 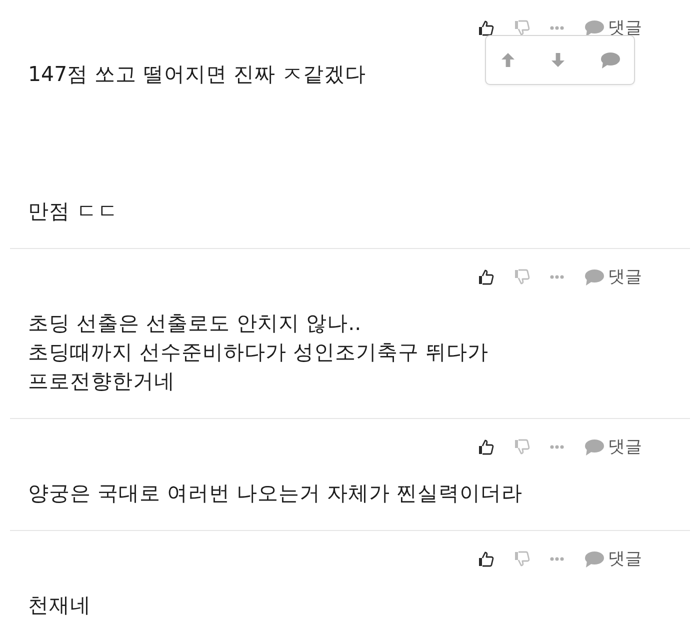 What do you see at coordinates (197, 74) in the screenshot?
I see `comment-text: 147점 쏘고 떨어지면 진짜 ㅈ같겠다` at bounding box center [197, 74].